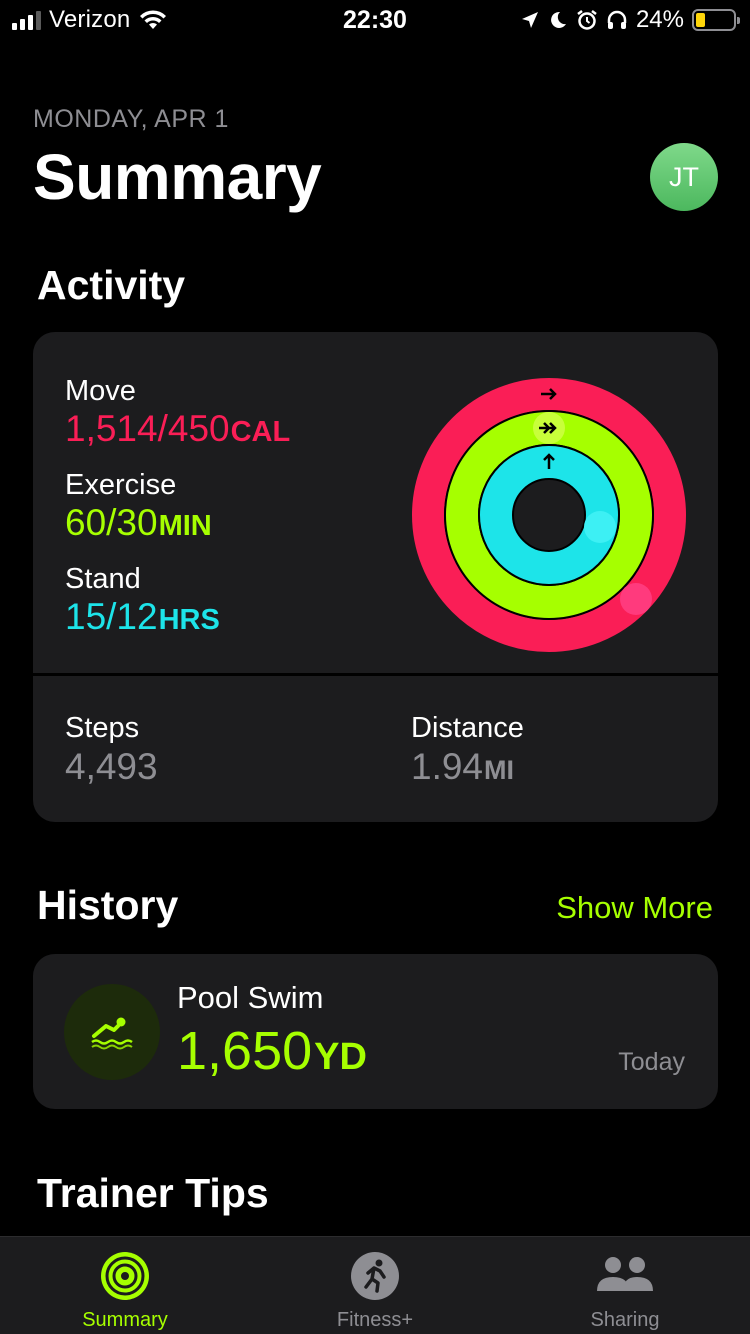 The image size is (750, 1334). What do you see at coordinates (103, 579) in the screenshot?
I see `stand-label: Stand` at bounding box center [103, 579].